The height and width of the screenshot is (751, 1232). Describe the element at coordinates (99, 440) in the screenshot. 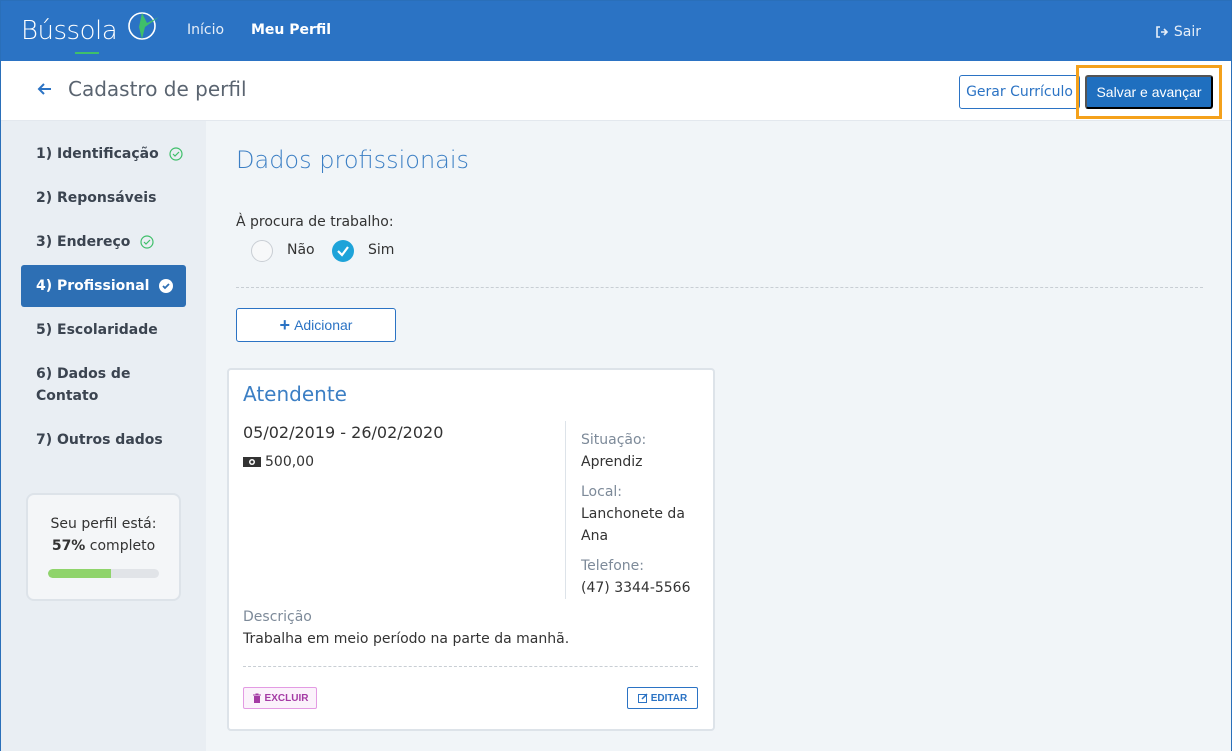

I see `step-label: 7) Outros dados` at that location.